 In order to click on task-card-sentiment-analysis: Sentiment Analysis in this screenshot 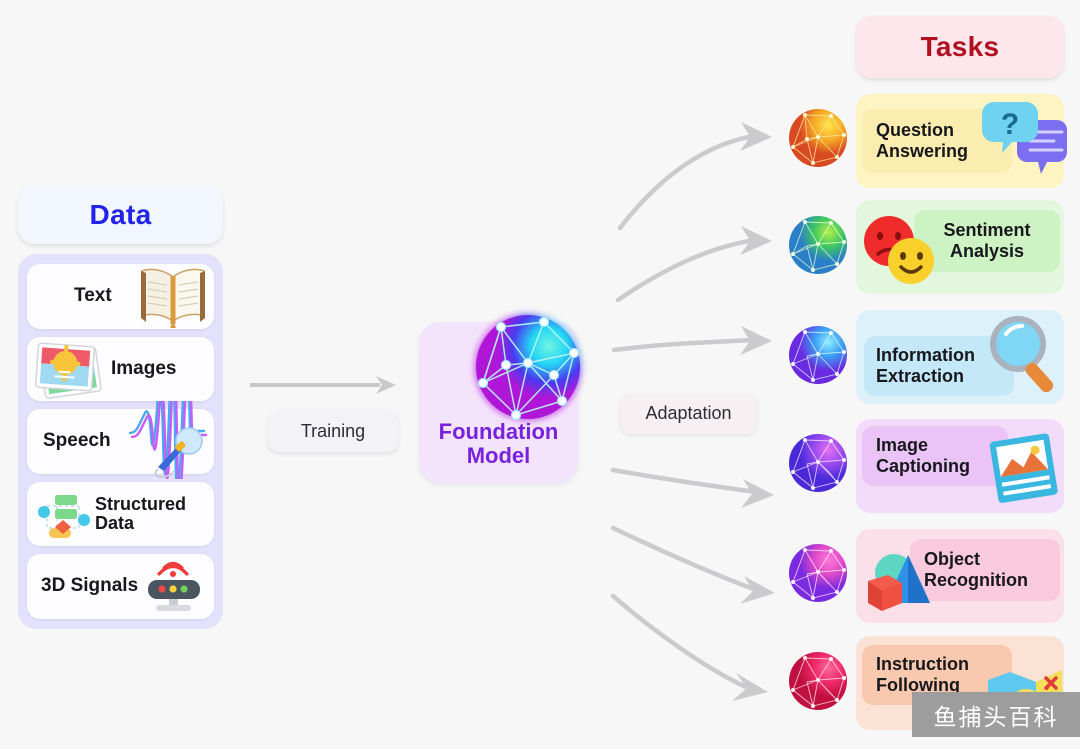, I will do `click(960, 247)`.